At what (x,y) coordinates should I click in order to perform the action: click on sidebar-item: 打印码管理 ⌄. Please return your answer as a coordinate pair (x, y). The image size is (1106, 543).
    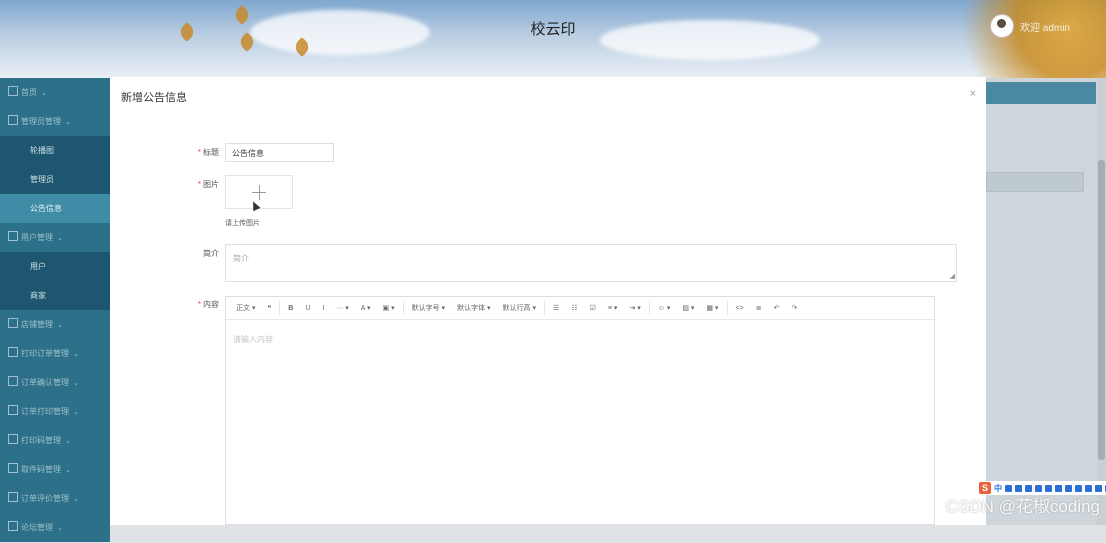
    Looking at the image, I should click on (55, 440).